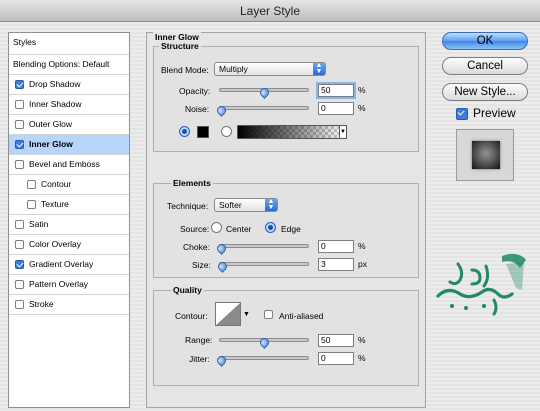 The image size is (540, 411). I want to click on contour-curve-icon, so click(228, 314).